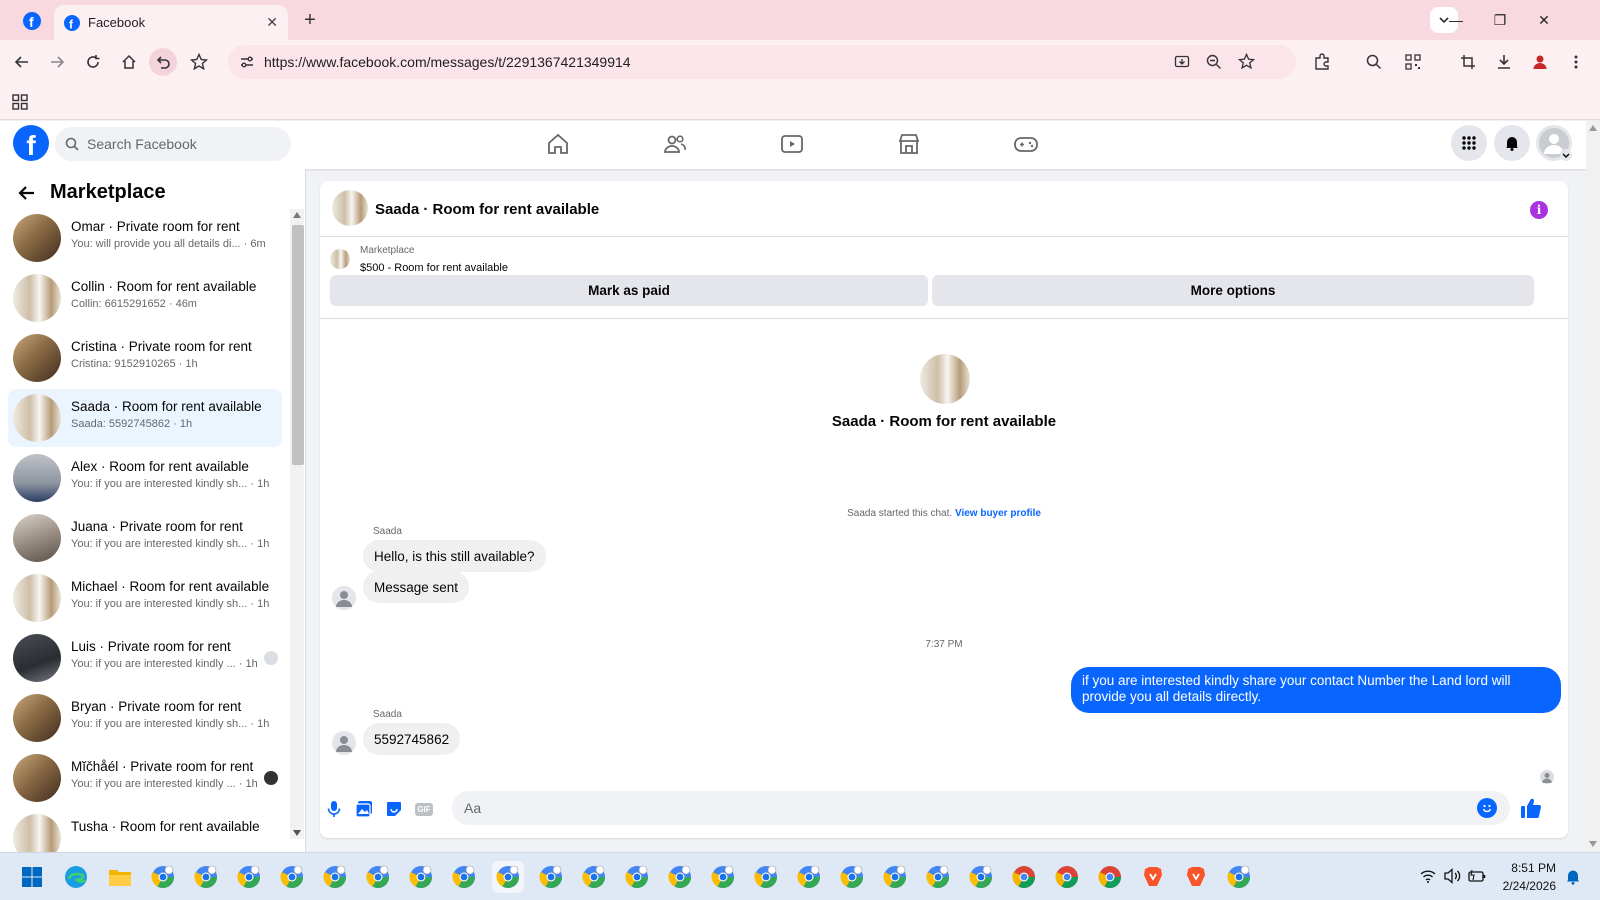 The height and width of the screenshot is (900, 1600). I want to click on start-button, so click(32, 877).